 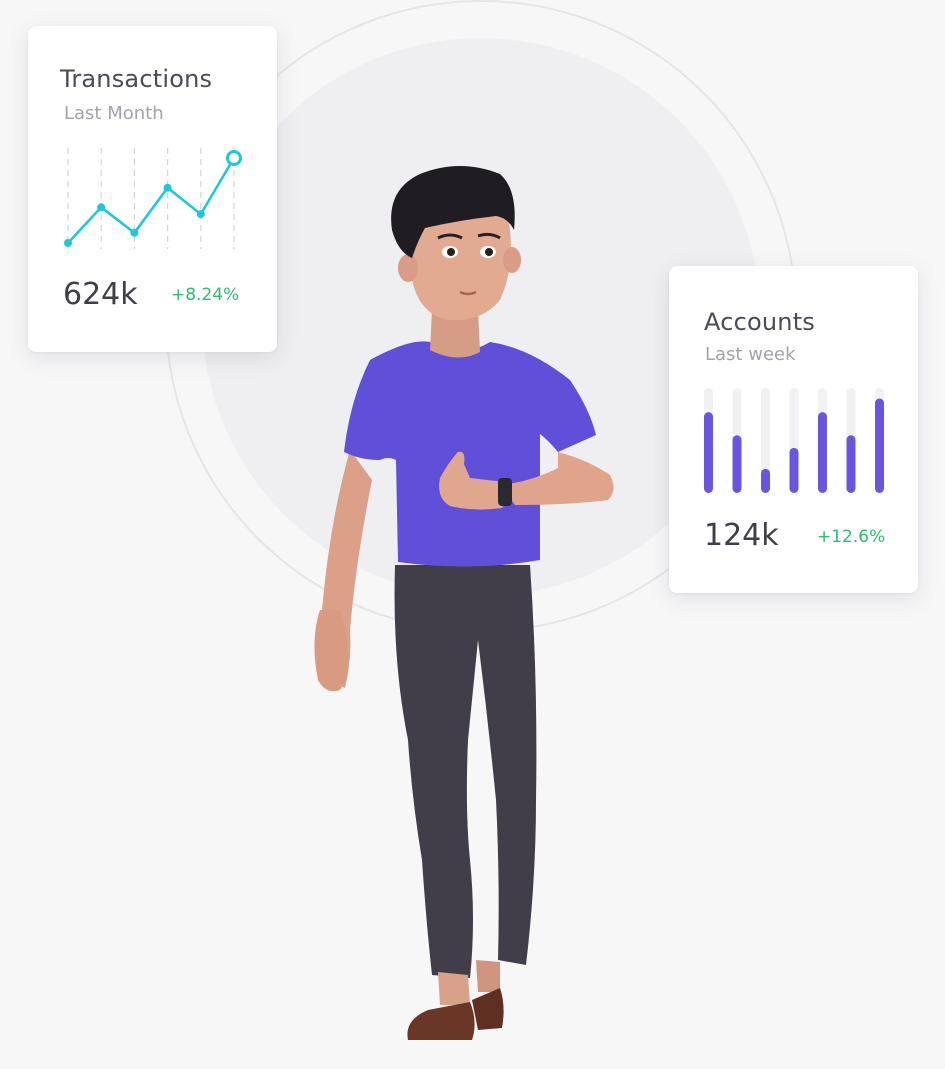 I want to click on left-hand, so click(x=331, y=651).